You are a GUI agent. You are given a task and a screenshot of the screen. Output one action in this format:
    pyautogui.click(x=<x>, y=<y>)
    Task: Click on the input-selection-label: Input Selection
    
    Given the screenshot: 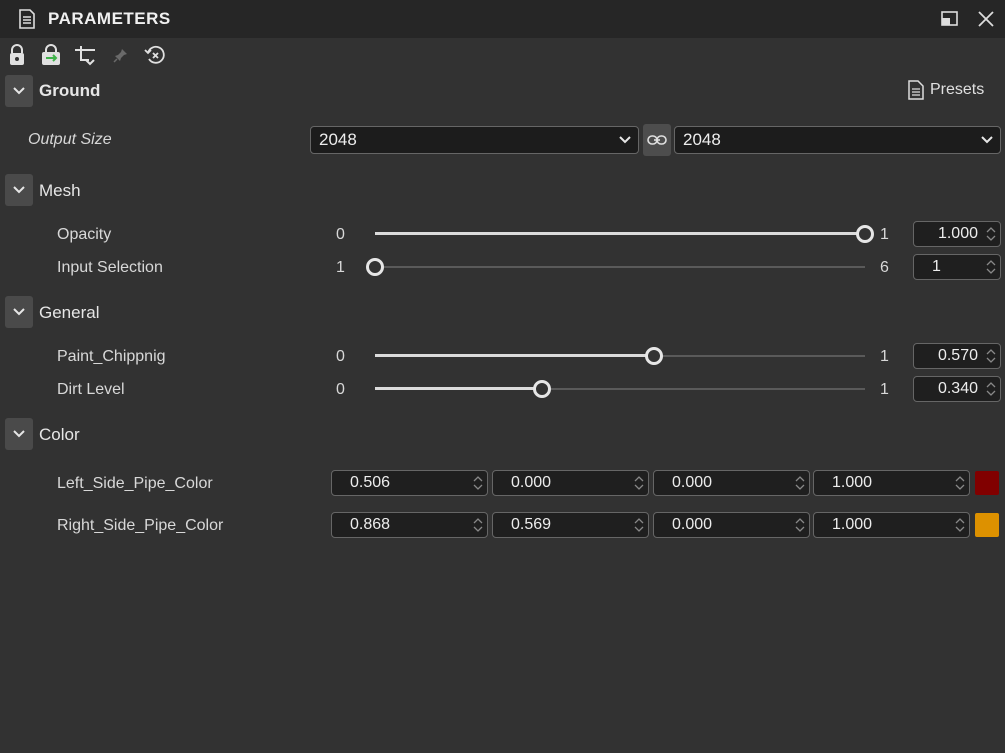 What is the action you would take?
    pyautogui.click(x=110, y=267)
    